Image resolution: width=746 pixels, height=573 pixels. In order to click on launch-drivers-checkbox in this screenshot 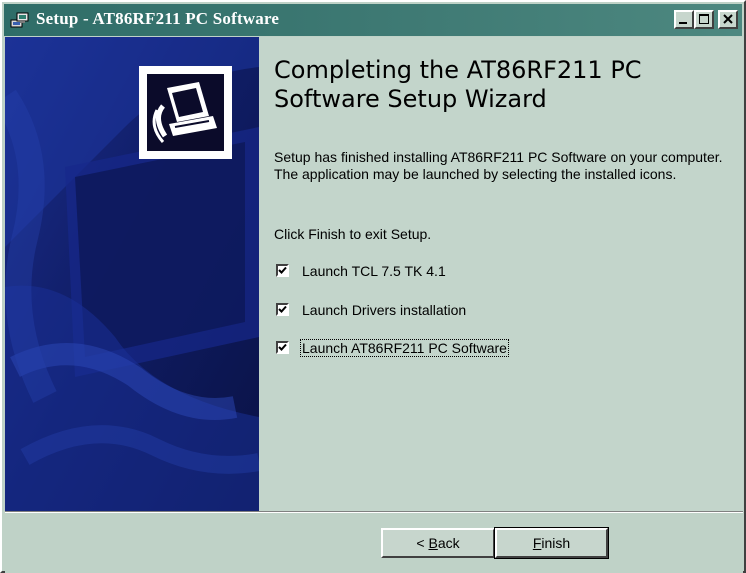, I will do `click(282, 309)`.